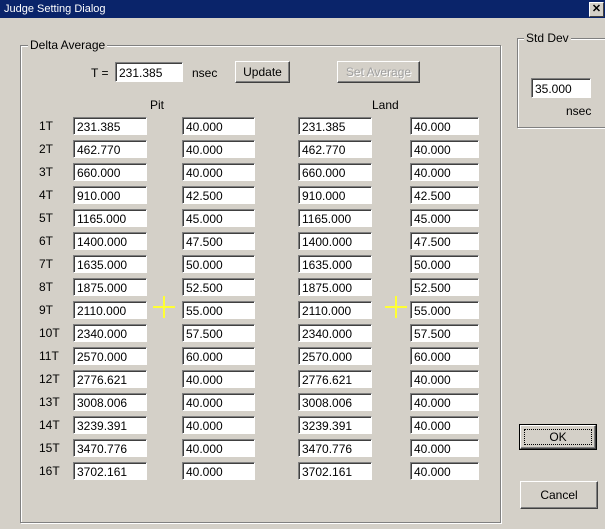 This screenshot has width=605, height=529. Describe the element at coordinates (110, 402) in the screenshot. I see `pit-time-field: 3008.006` at that location.